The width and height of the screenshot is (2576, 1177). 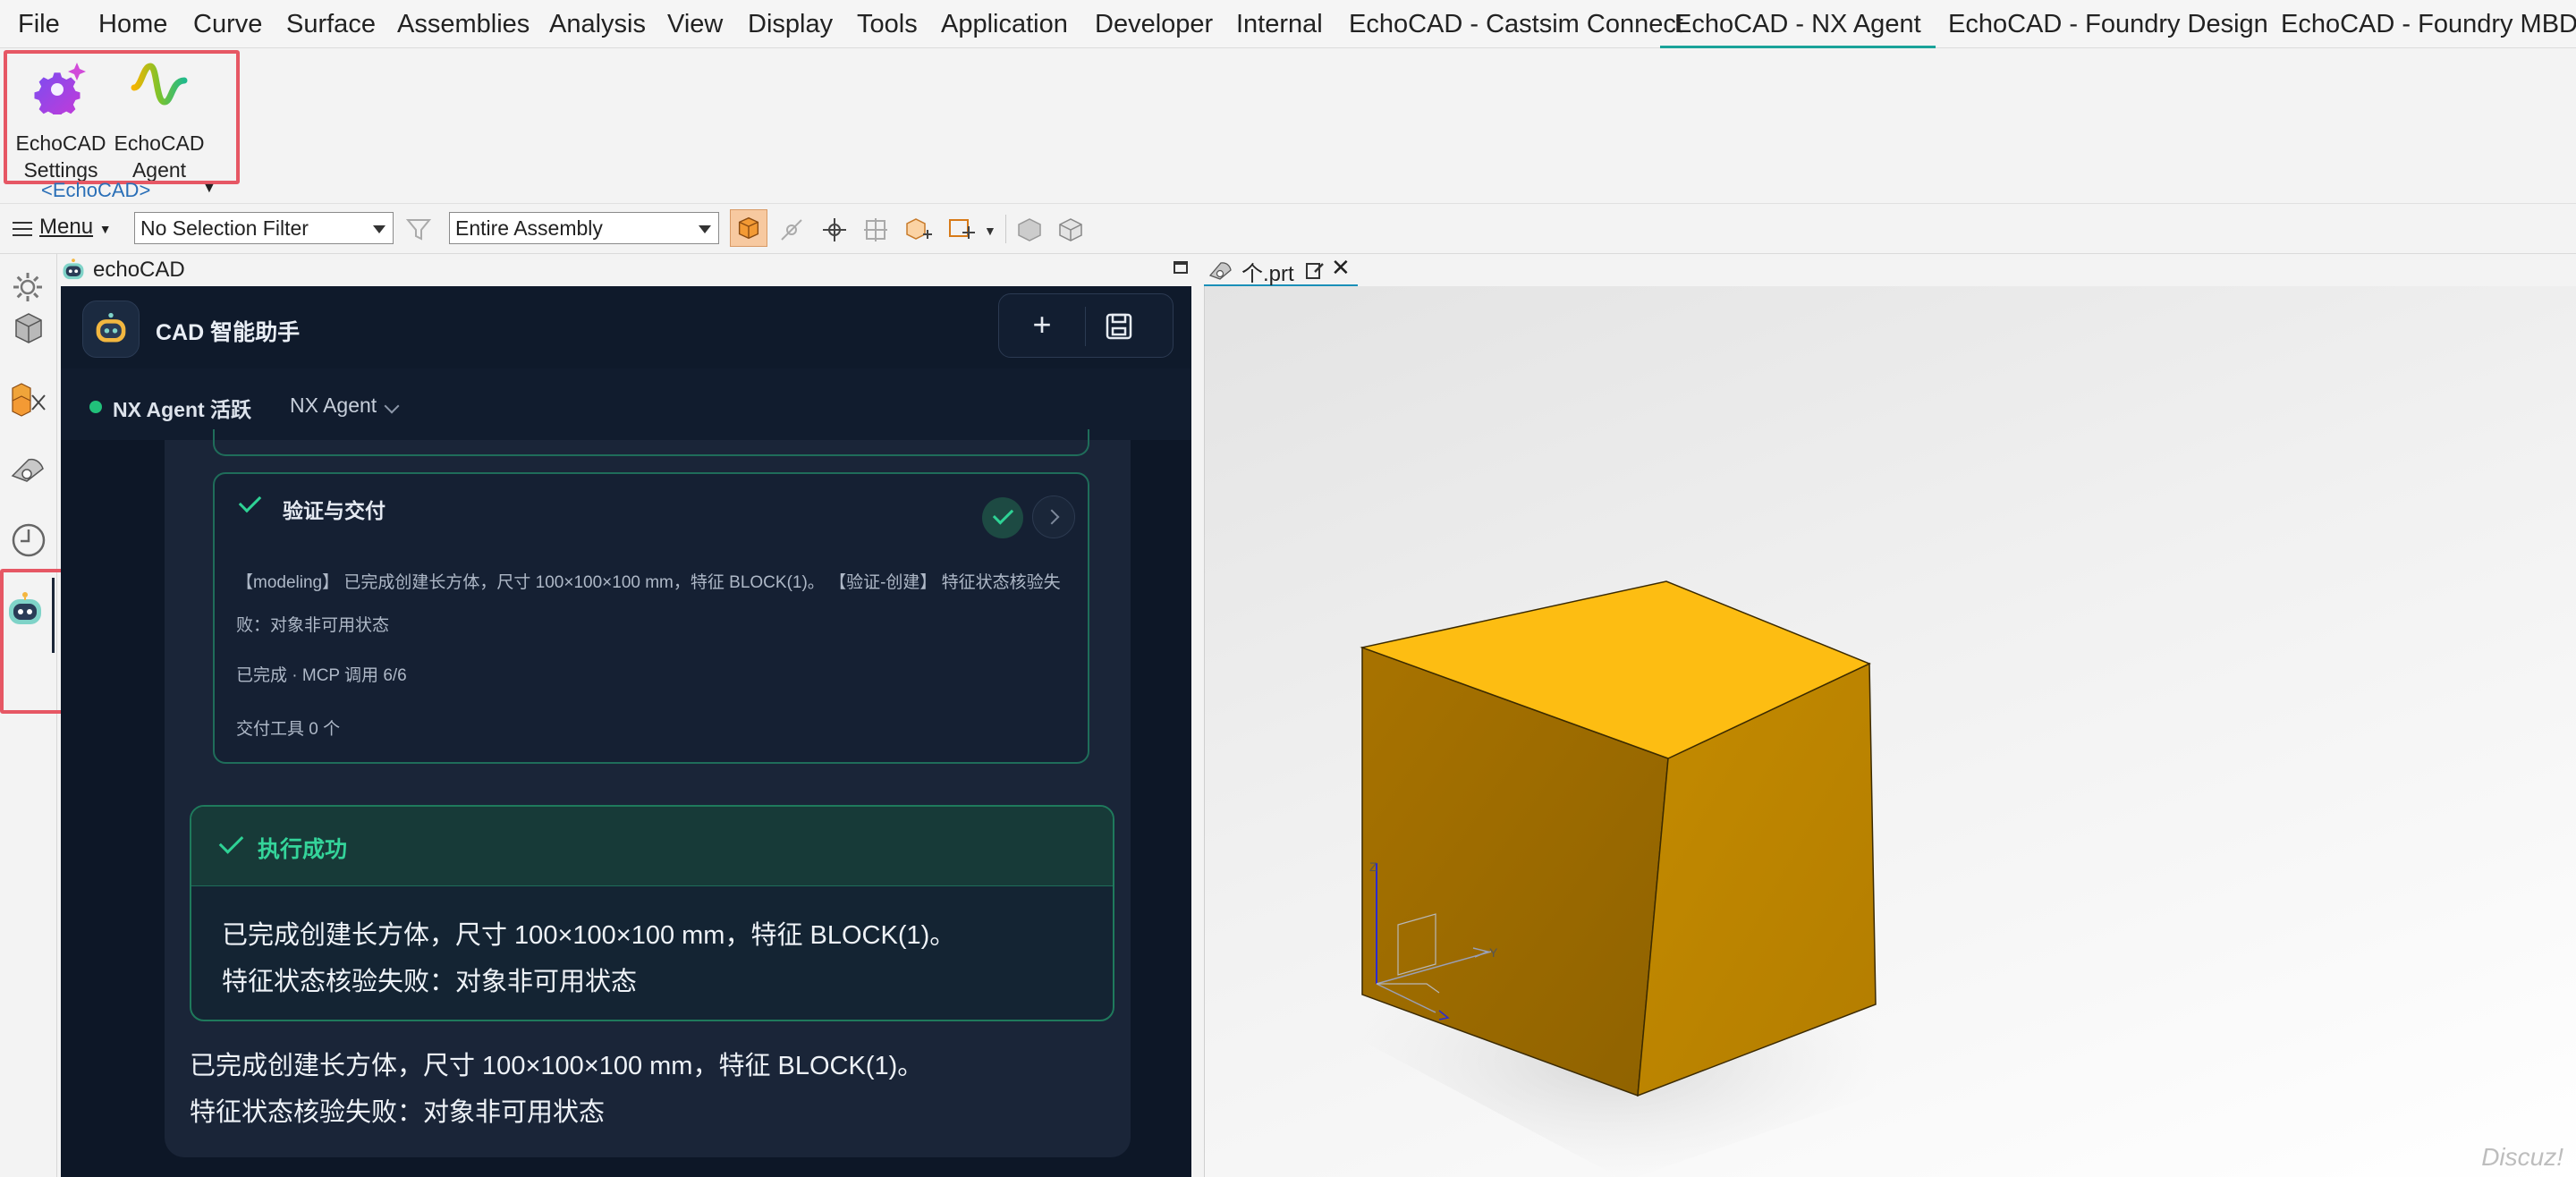 I want to click on graphics-tab-bar: 个.prt ✕, so click(x=1890, y=270).